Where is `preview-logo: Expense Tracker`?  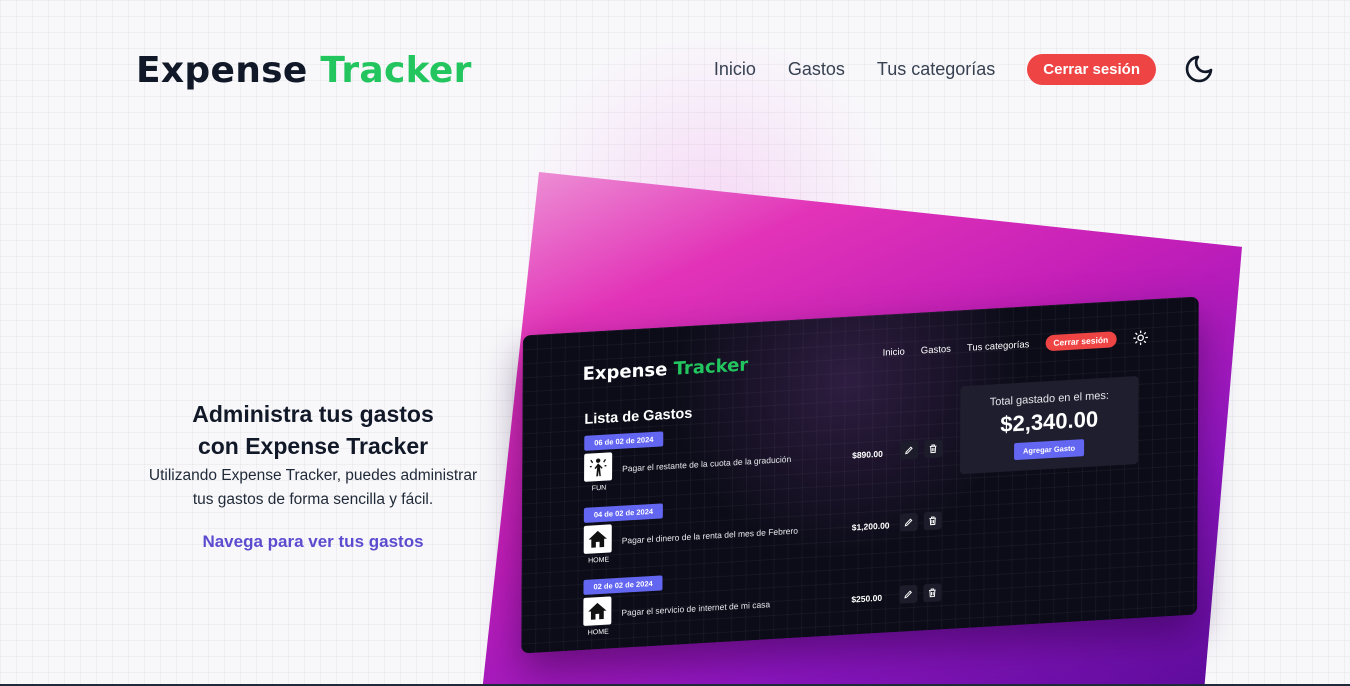 preview-logo: Expense Tracker is located at coordinates (666, 369).